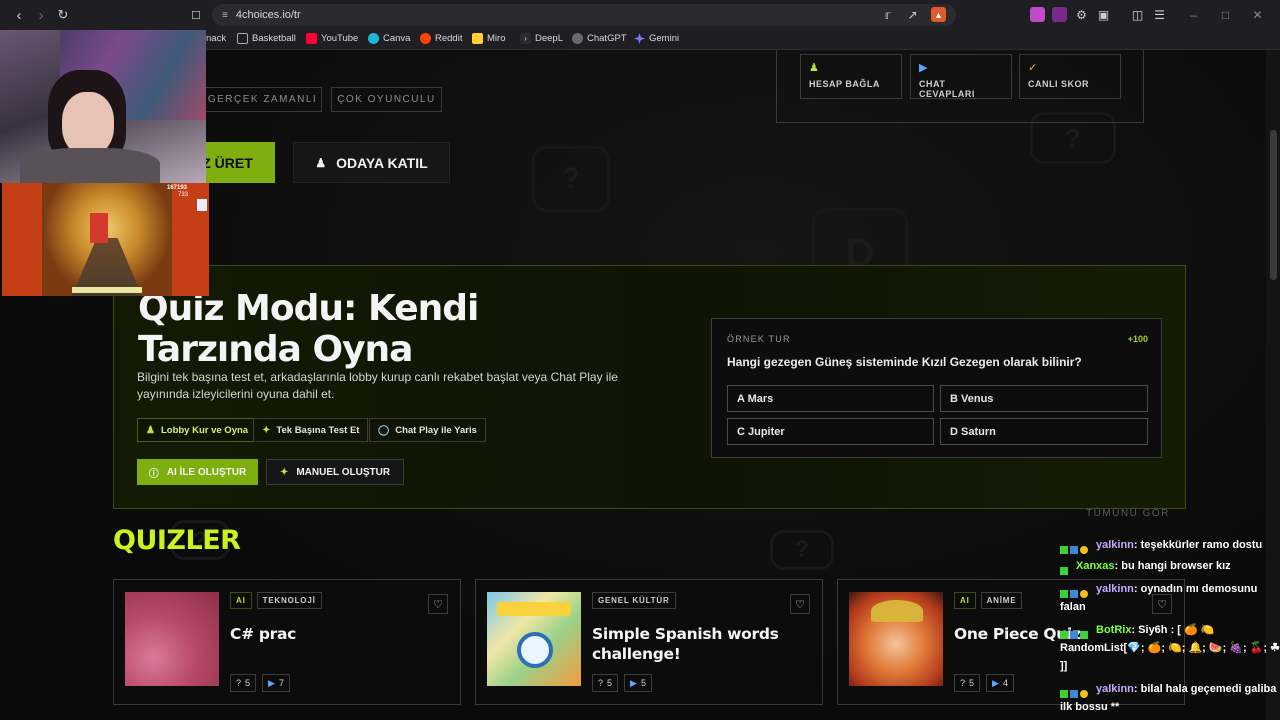  Describe the element at coordinates (1257, 14) in the screenshot. I see `close-icon: ✕` at that location.